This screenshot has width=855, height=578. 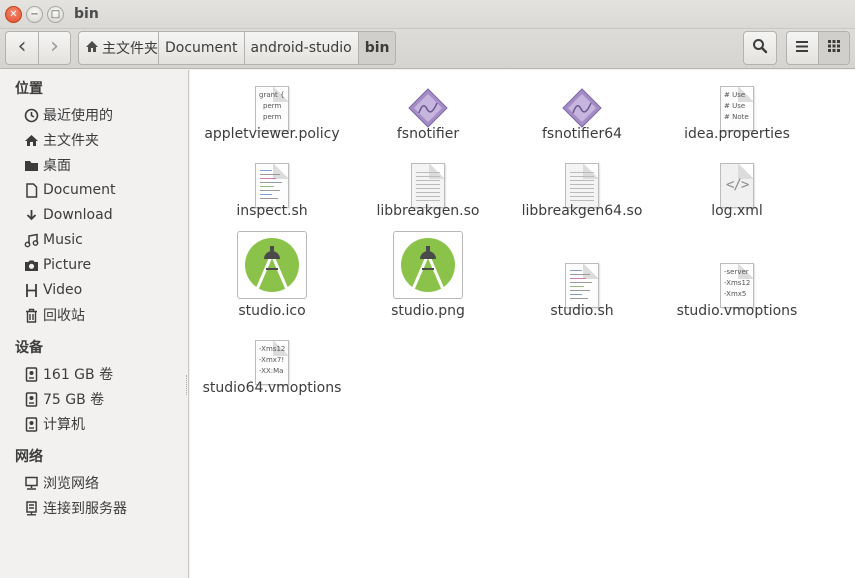 What do you see at coordinates (582, 134) in the screenshot?
I see `file-name: fsnotifier64` at bounding box center [582, 134].